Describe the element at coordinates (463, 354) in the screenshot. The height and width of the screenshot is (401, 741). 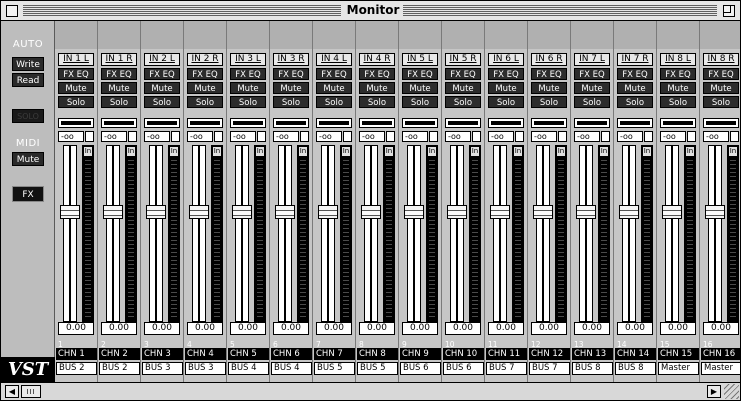
I see `channel-name: CHN 10` at that location.